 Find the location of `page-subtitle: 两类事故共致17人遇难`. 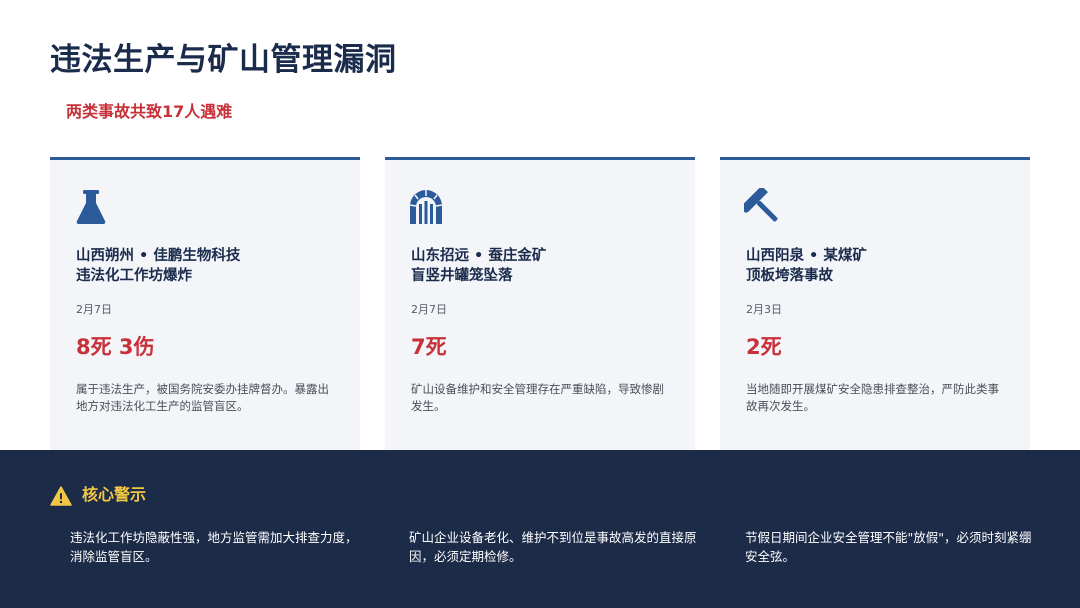

page-subtitle: 两类事故共致17人遇难 is located at coordinates (149, 111).